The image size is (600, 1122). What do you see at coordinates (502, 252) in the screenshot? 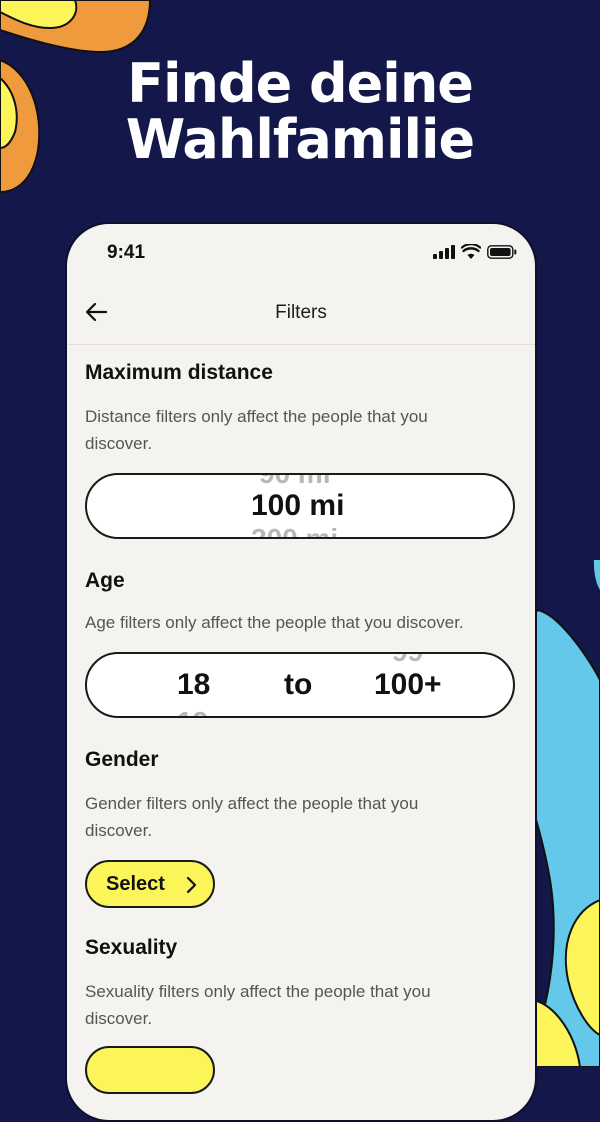
I see `battery-icon` at bounding box center [502, 252].